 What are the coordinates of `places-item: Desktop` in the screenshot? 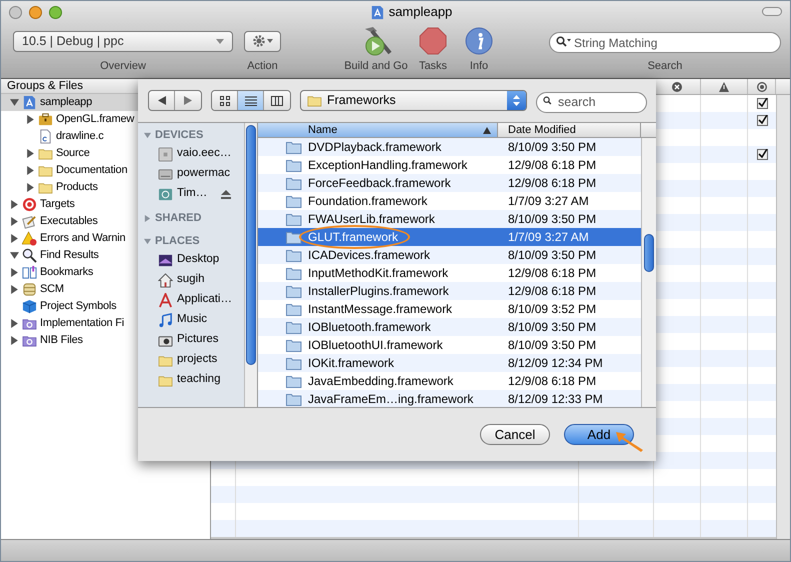 It's located at (191, 260).